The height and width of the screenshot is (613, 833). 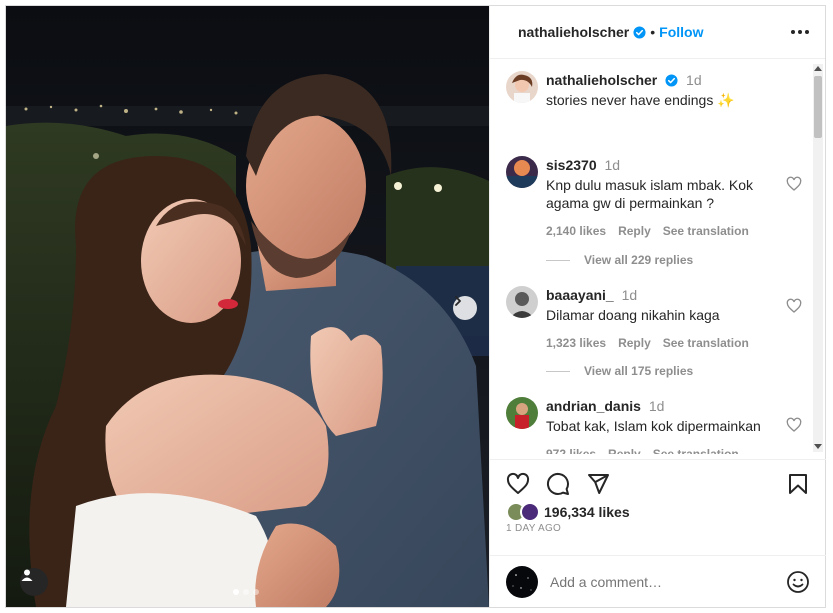 I want to click on author-avatar-image, so click(x=522, y=87).